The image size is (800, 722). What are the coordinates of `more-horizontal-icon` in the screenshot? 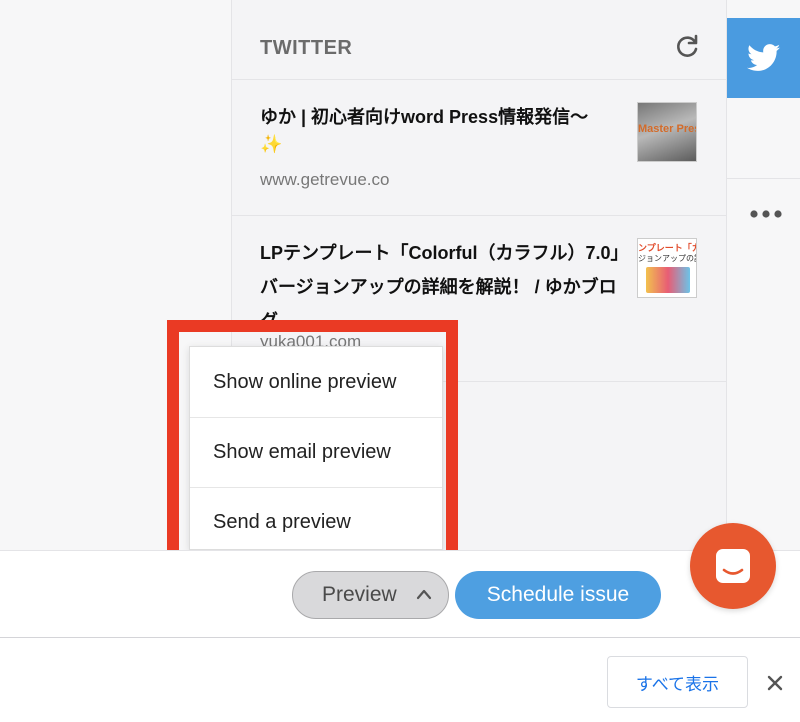 It's located at (766, 214).